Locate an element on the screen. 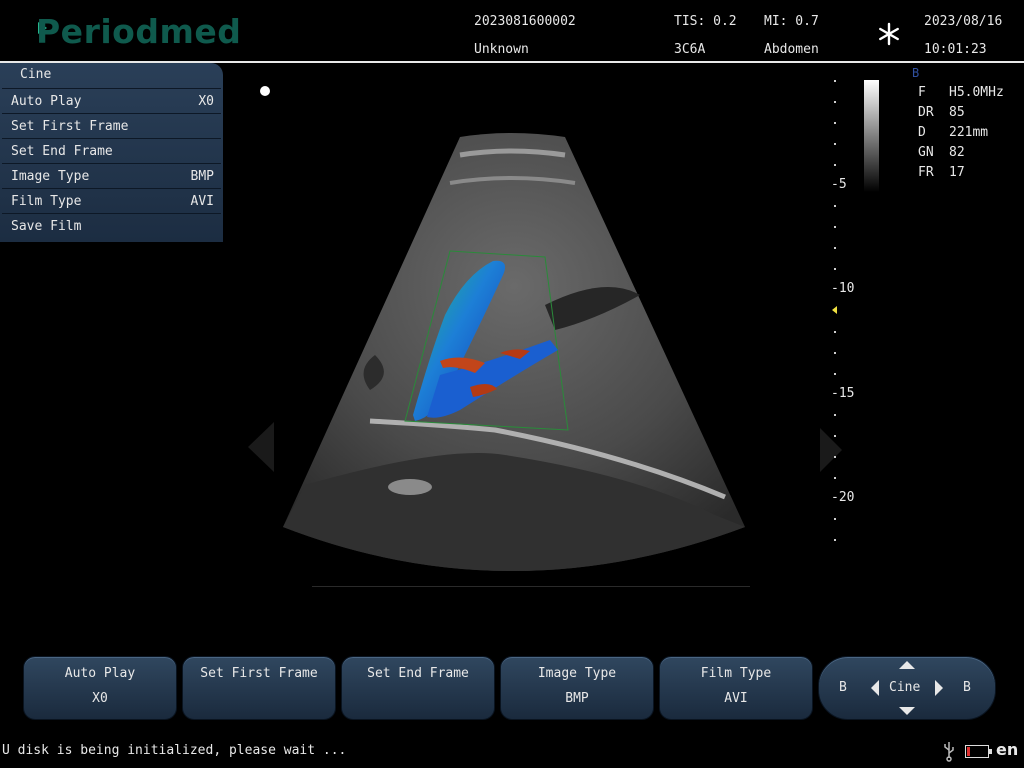  menu-item-film-type: Film Type AVI is located at coordinates (111, 200).